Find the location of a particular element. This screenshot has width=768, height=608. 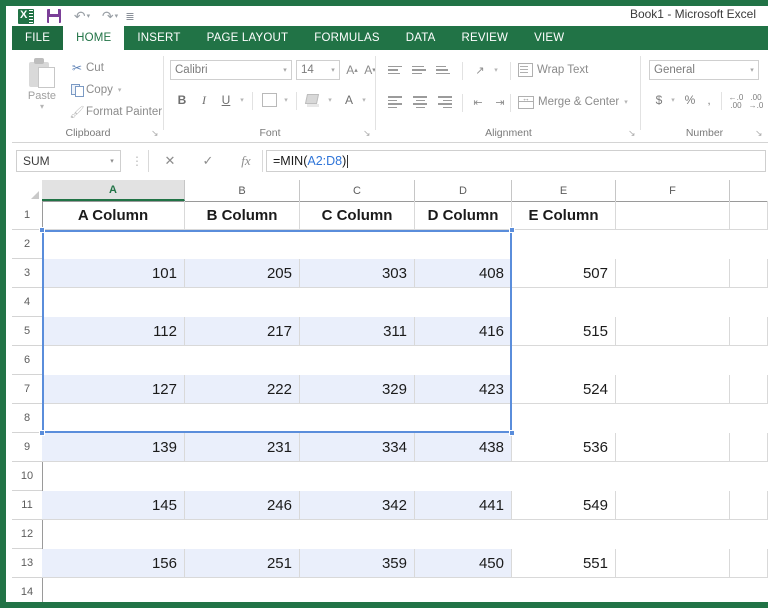

cell-f2 is located at coordinates (673, 273).